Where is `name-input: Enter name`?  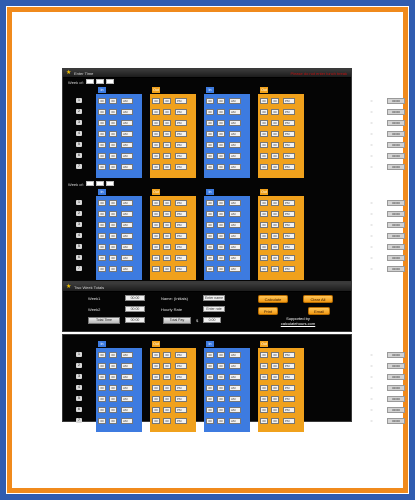
name-input: Enter name is located at coordinates (214, 298).